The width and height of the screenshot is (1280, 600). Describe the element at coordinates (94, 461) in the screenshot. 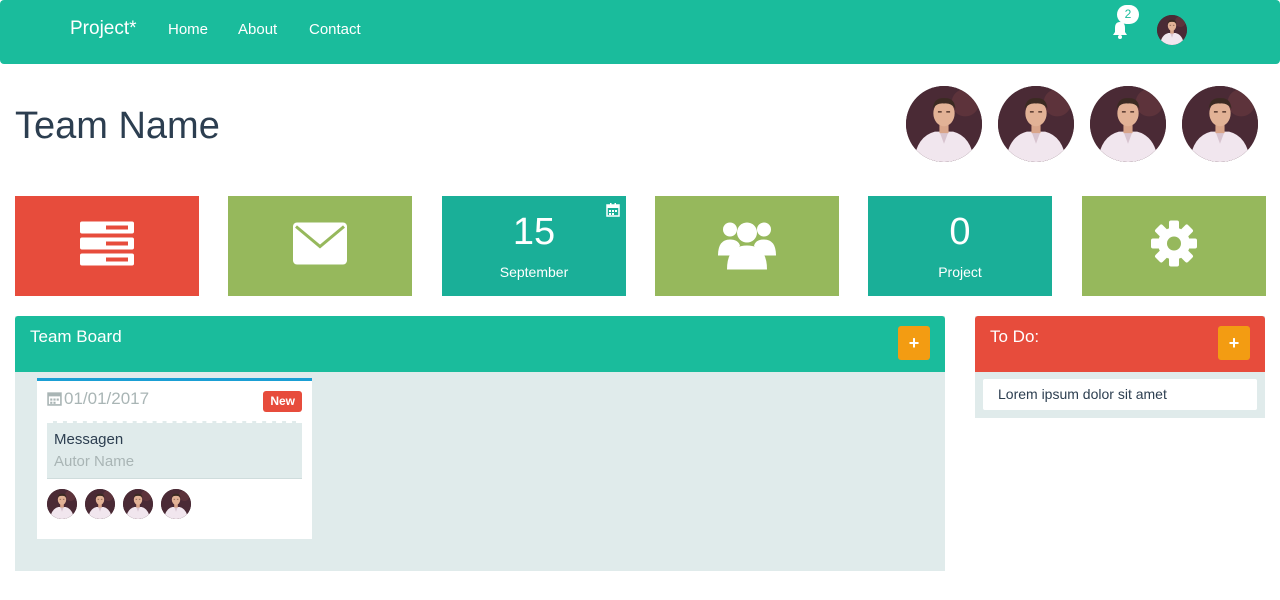

I see `message-author: Autor Name` at that location.